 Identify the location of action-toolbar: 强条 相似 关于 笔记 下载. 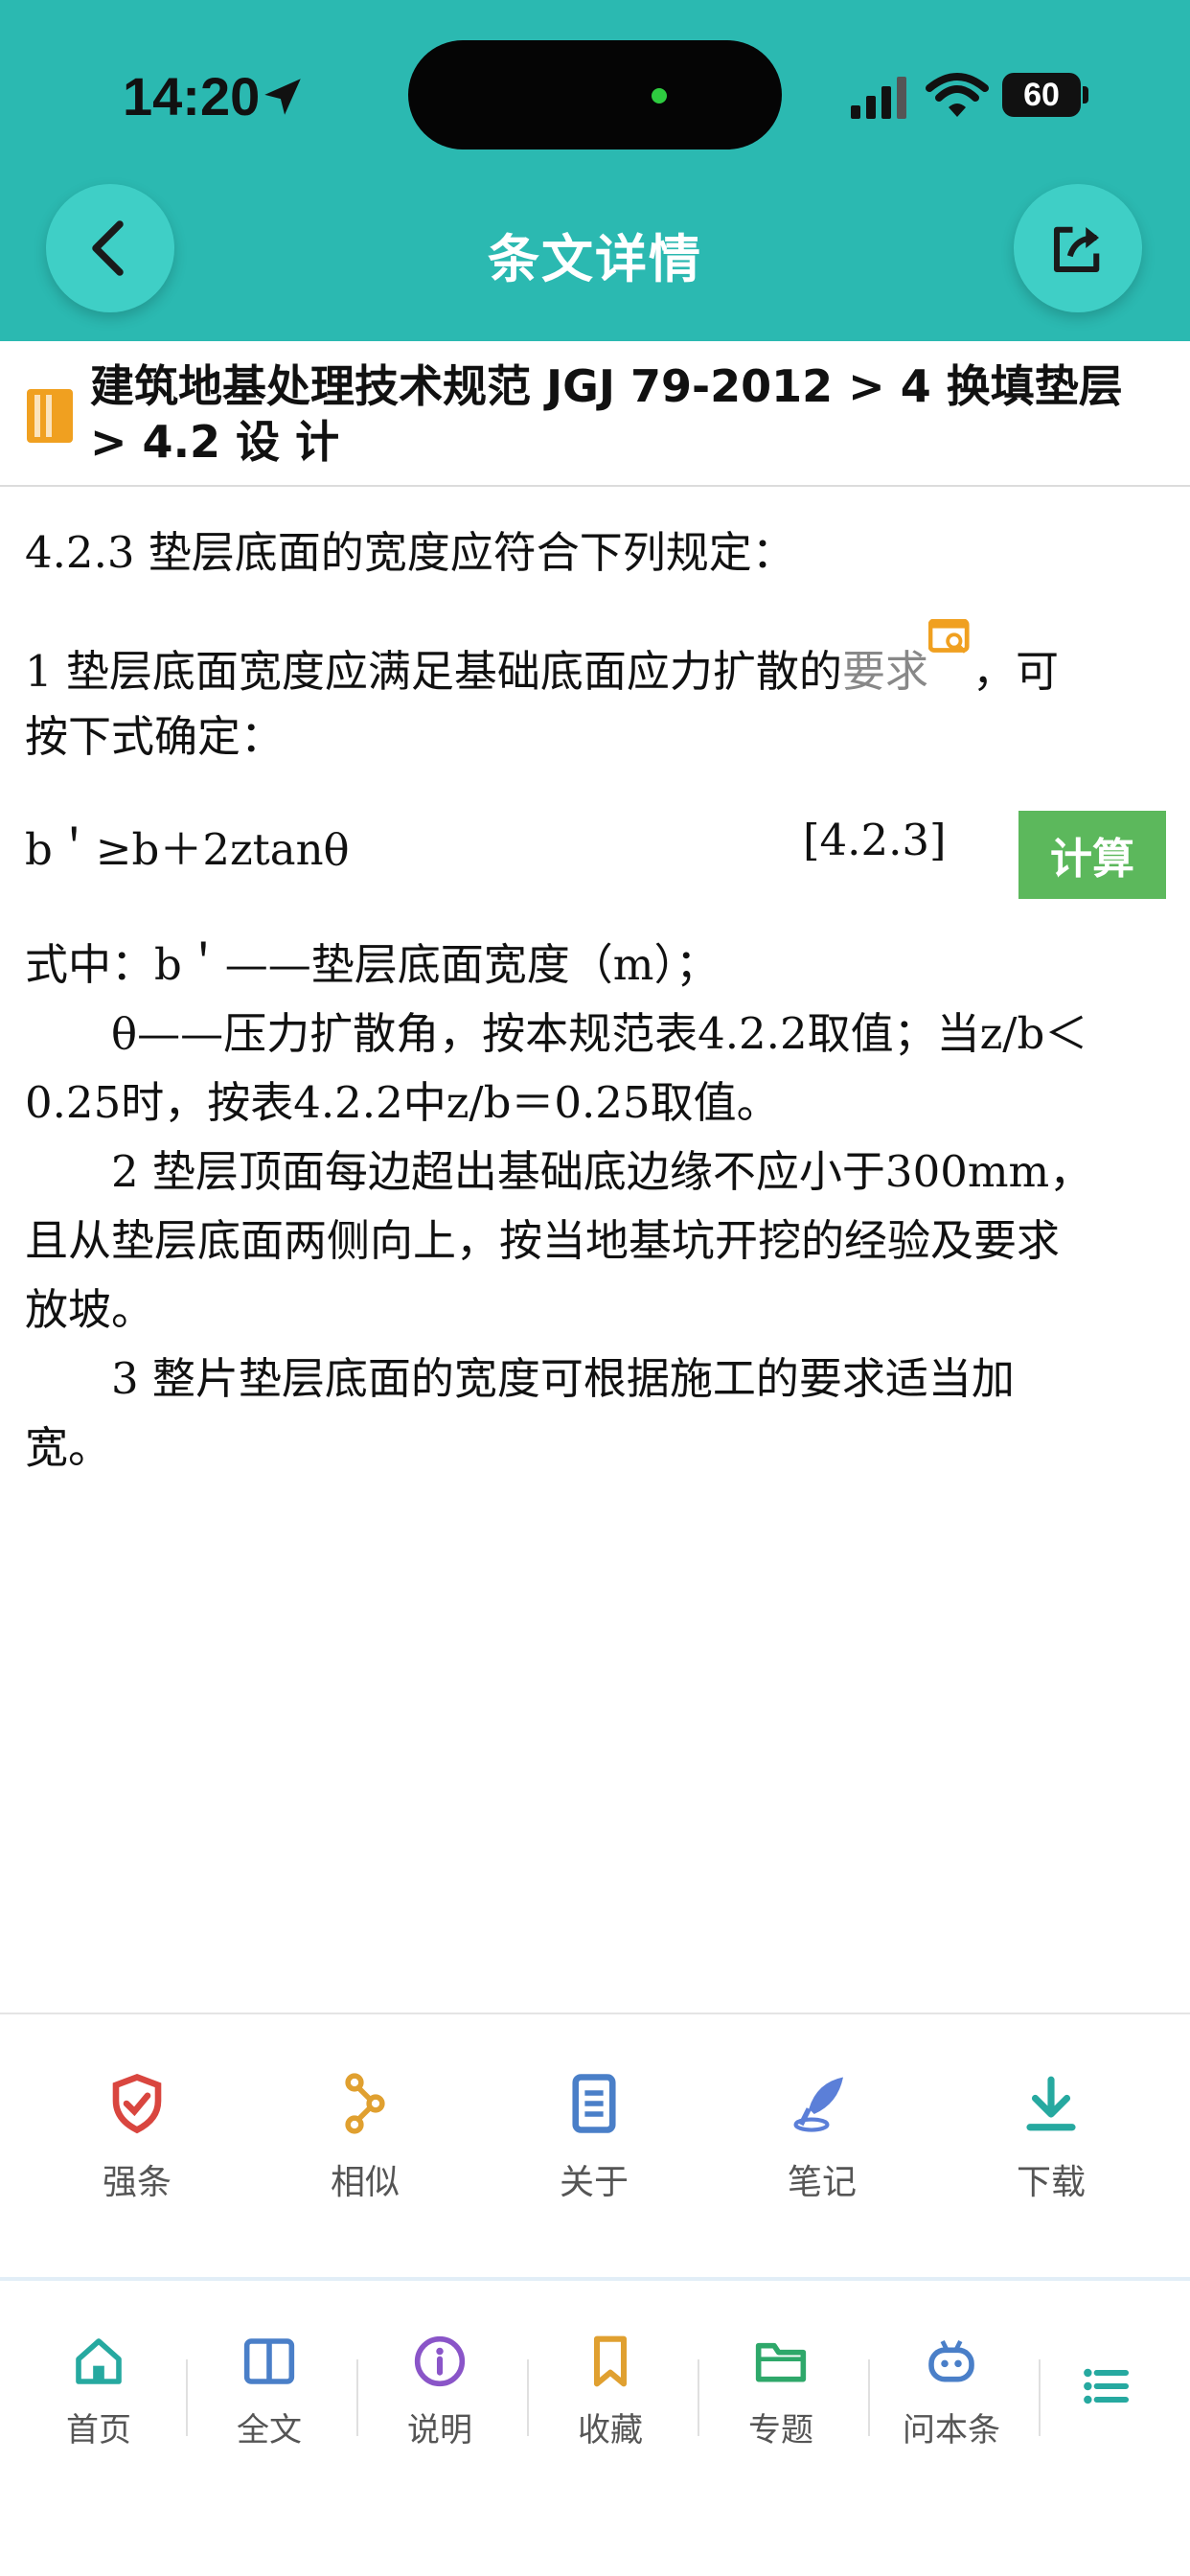
(595, 2146).